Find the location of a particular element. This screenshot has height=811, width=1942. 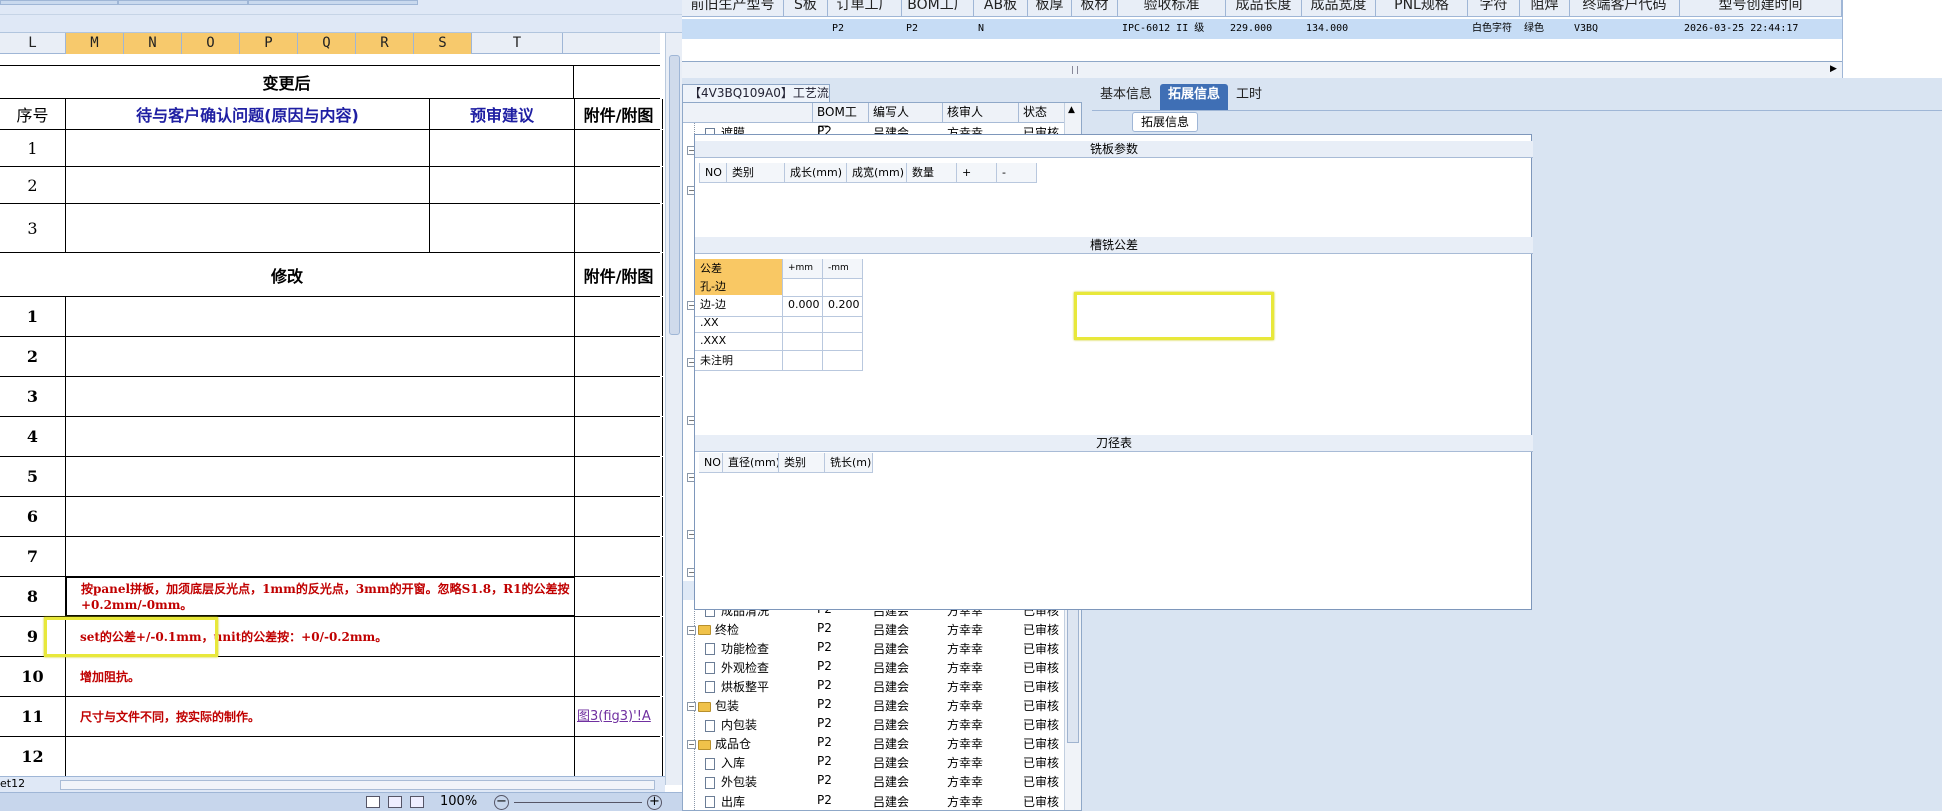

view-normal-icon is located at coordinates (373, 802).